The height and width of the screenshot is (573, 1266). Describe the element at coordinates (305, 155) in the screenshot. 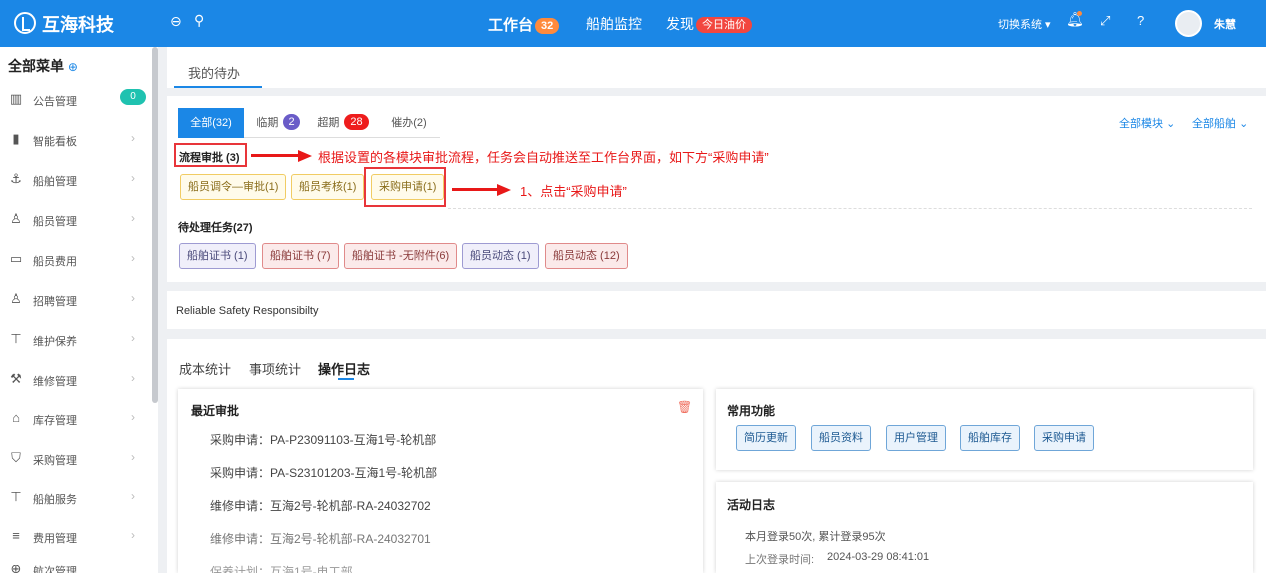

I see `annotation-arrow-1-head` at that location.